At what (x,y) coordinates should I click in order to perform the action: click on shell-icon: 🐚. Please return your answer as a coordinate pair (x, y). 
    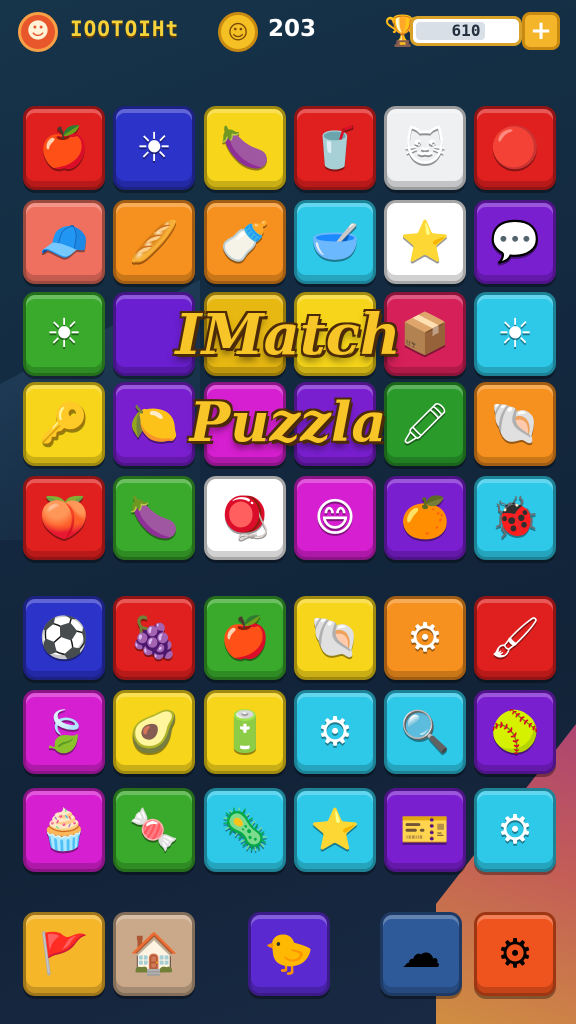
    Looking at the image, I should click on (335, 638).